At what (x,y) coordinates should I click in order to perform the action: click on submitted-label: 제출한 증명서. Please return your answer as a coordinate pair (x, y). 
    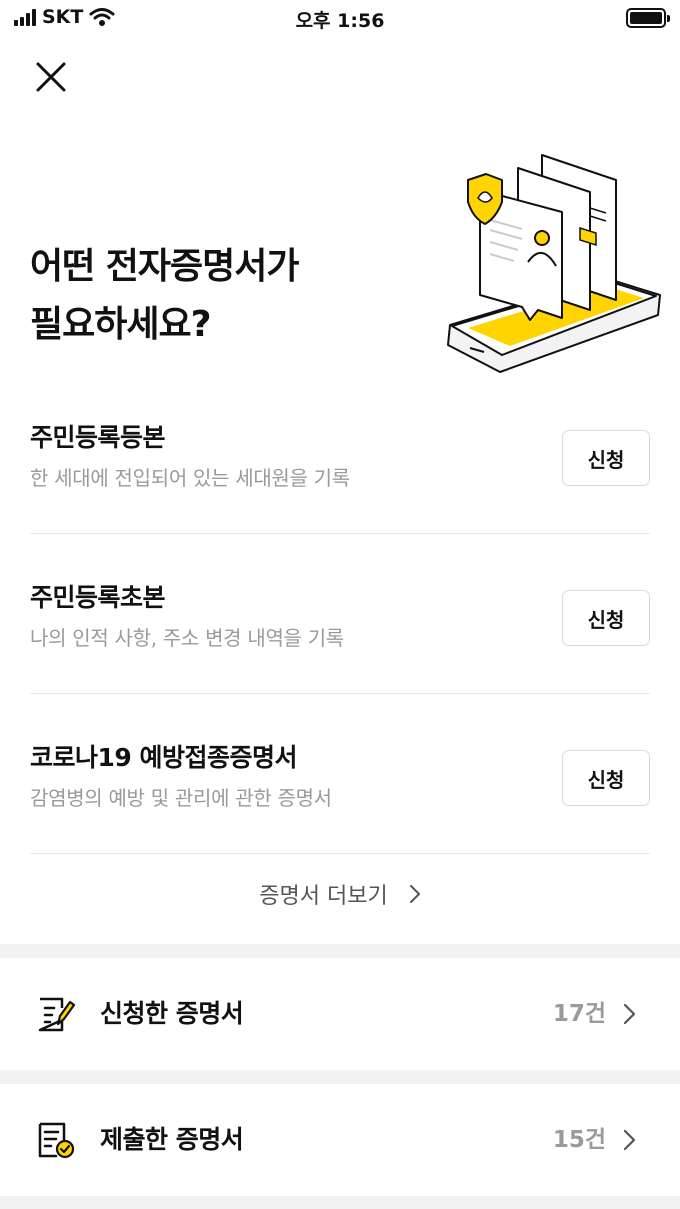
    Looking at the image, I should click on (172, 1139).